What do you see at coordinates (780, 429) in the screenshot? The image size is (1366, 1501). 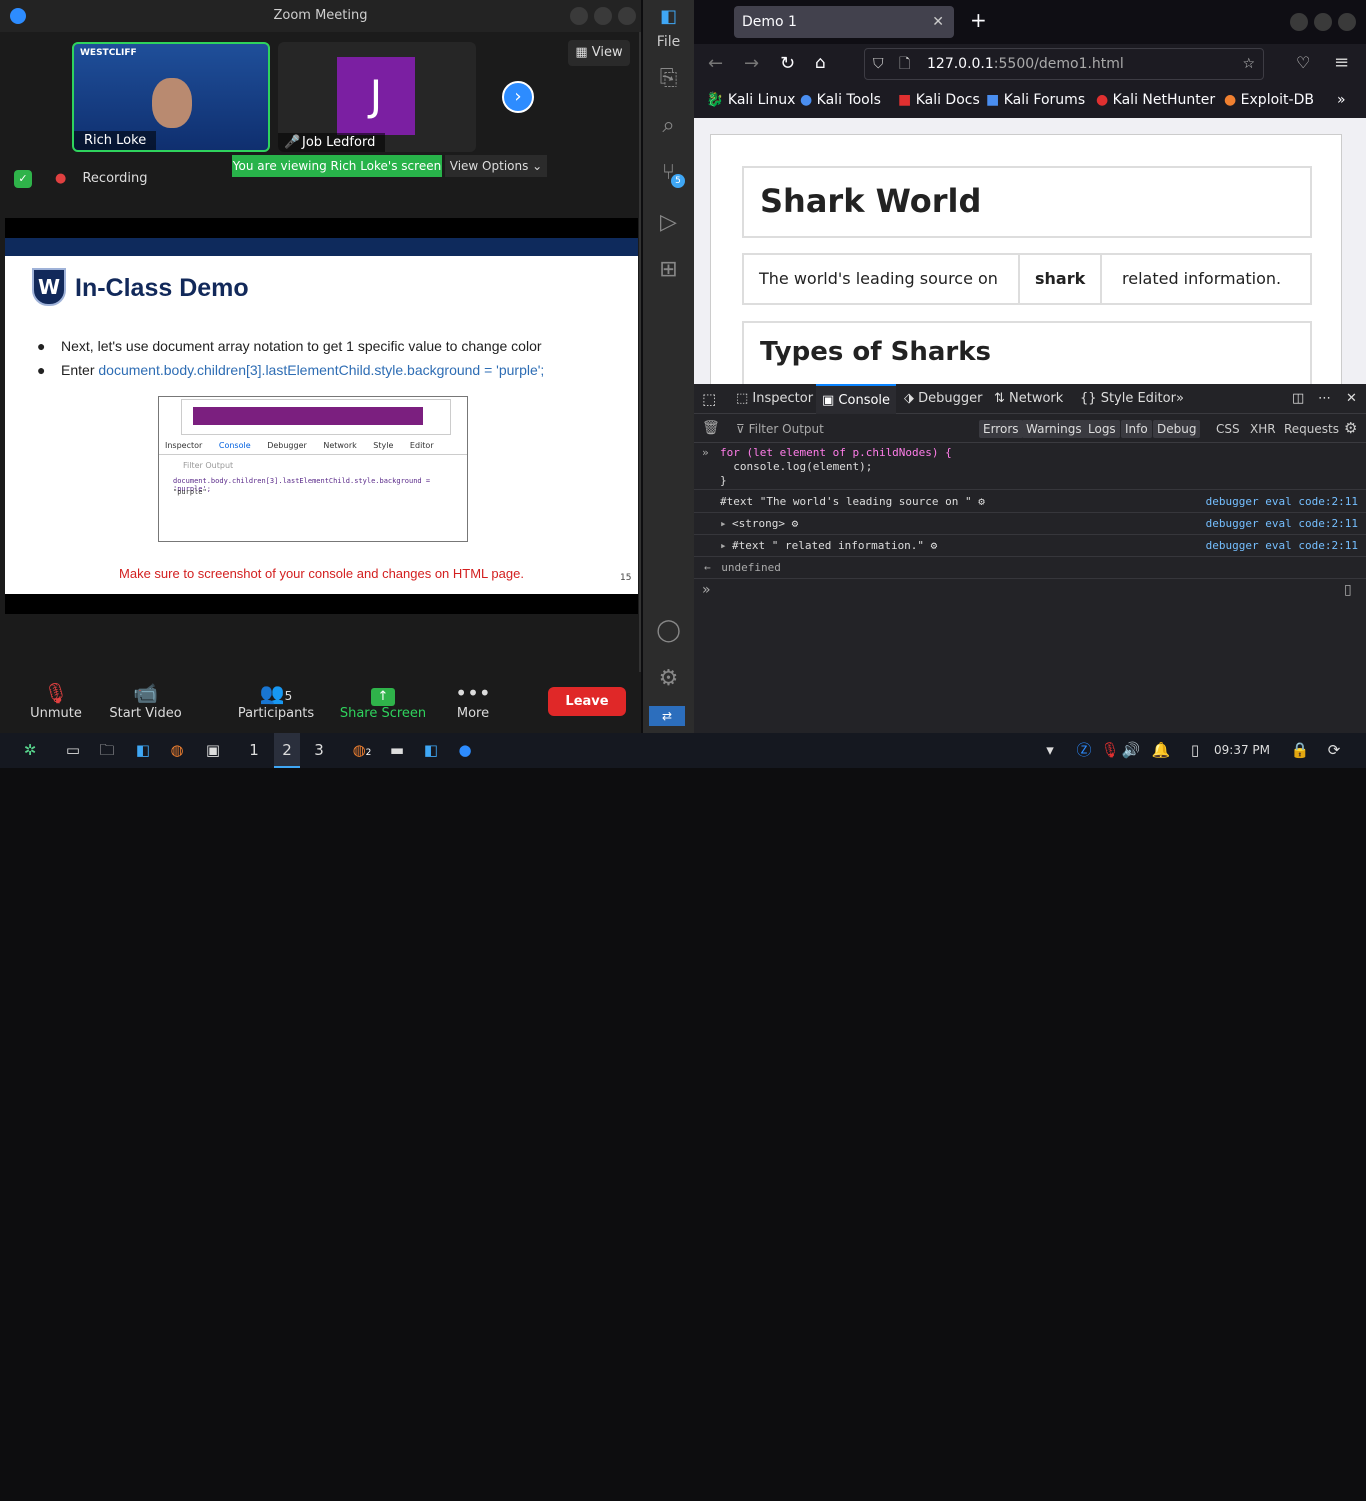 I see `filter-input: ⊽ Filter Output` at bounding box center [780, 429].